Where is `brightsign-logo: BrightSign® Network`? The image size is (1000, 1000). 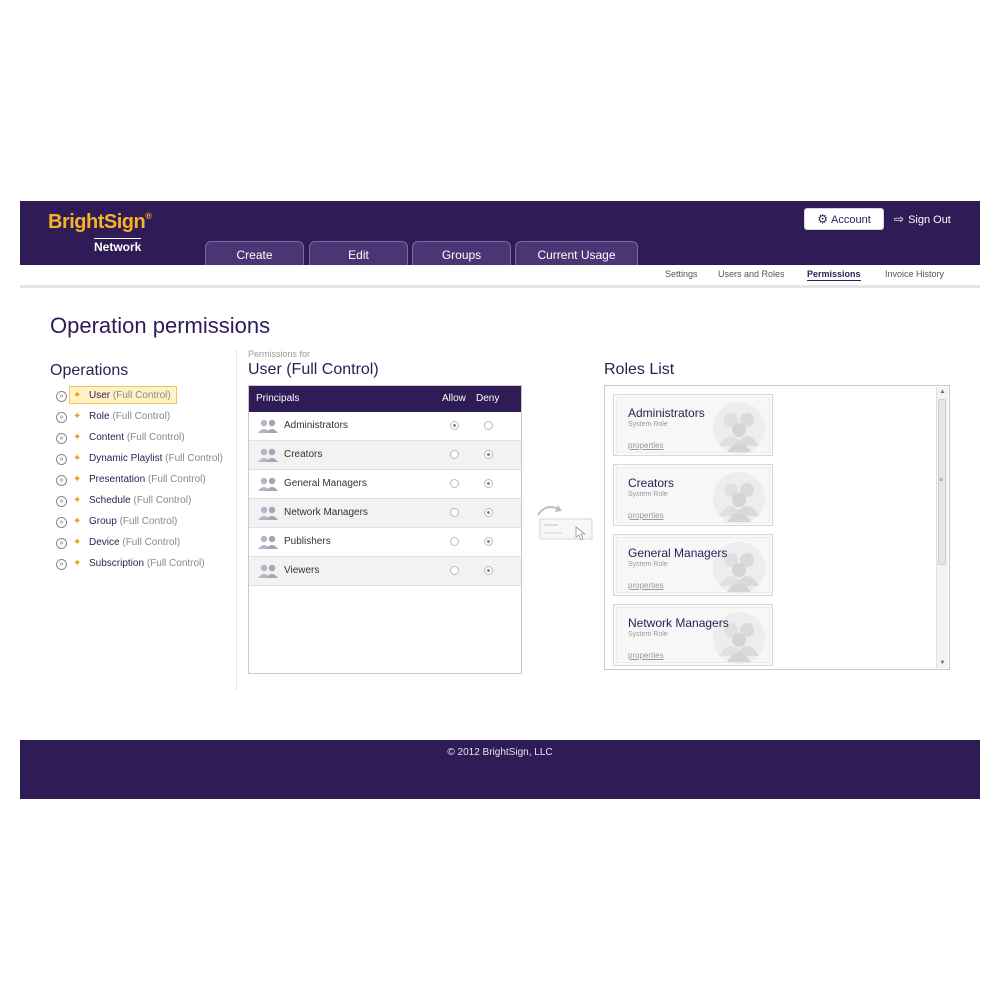 brightsign-logo: BrightSign® Network is located at coordinates (103, 233).